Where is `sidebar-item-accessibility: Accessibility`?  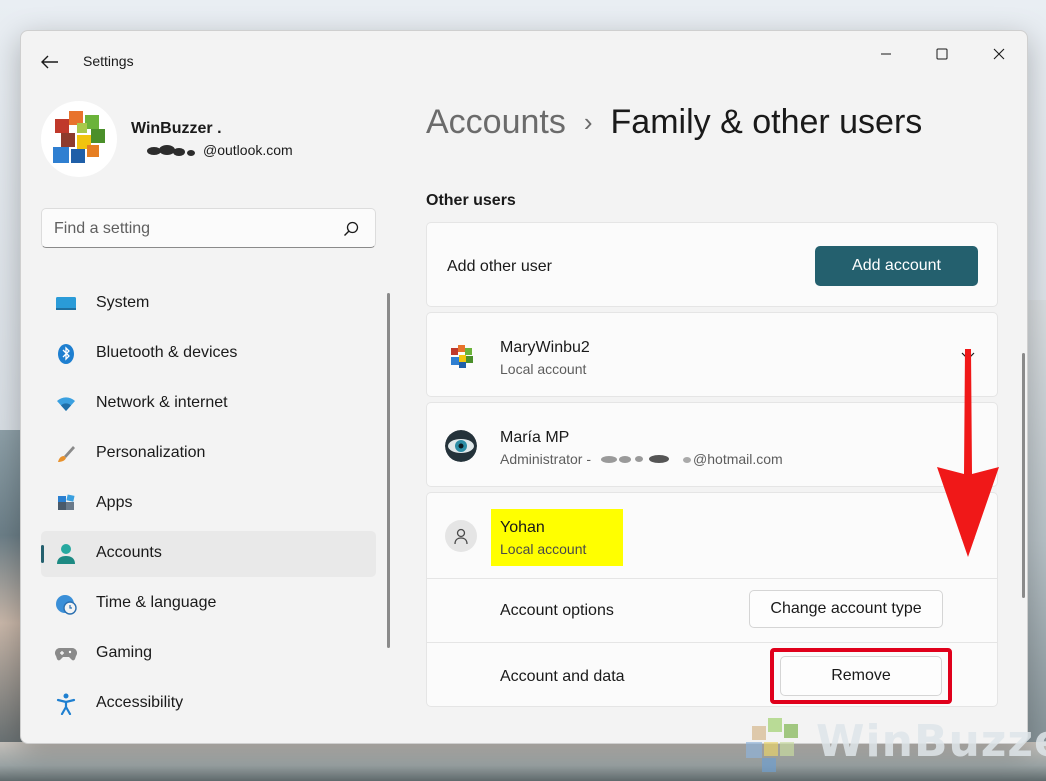 sidebar-item-accessibility: Accessibility is located at coordinates (208, 704).